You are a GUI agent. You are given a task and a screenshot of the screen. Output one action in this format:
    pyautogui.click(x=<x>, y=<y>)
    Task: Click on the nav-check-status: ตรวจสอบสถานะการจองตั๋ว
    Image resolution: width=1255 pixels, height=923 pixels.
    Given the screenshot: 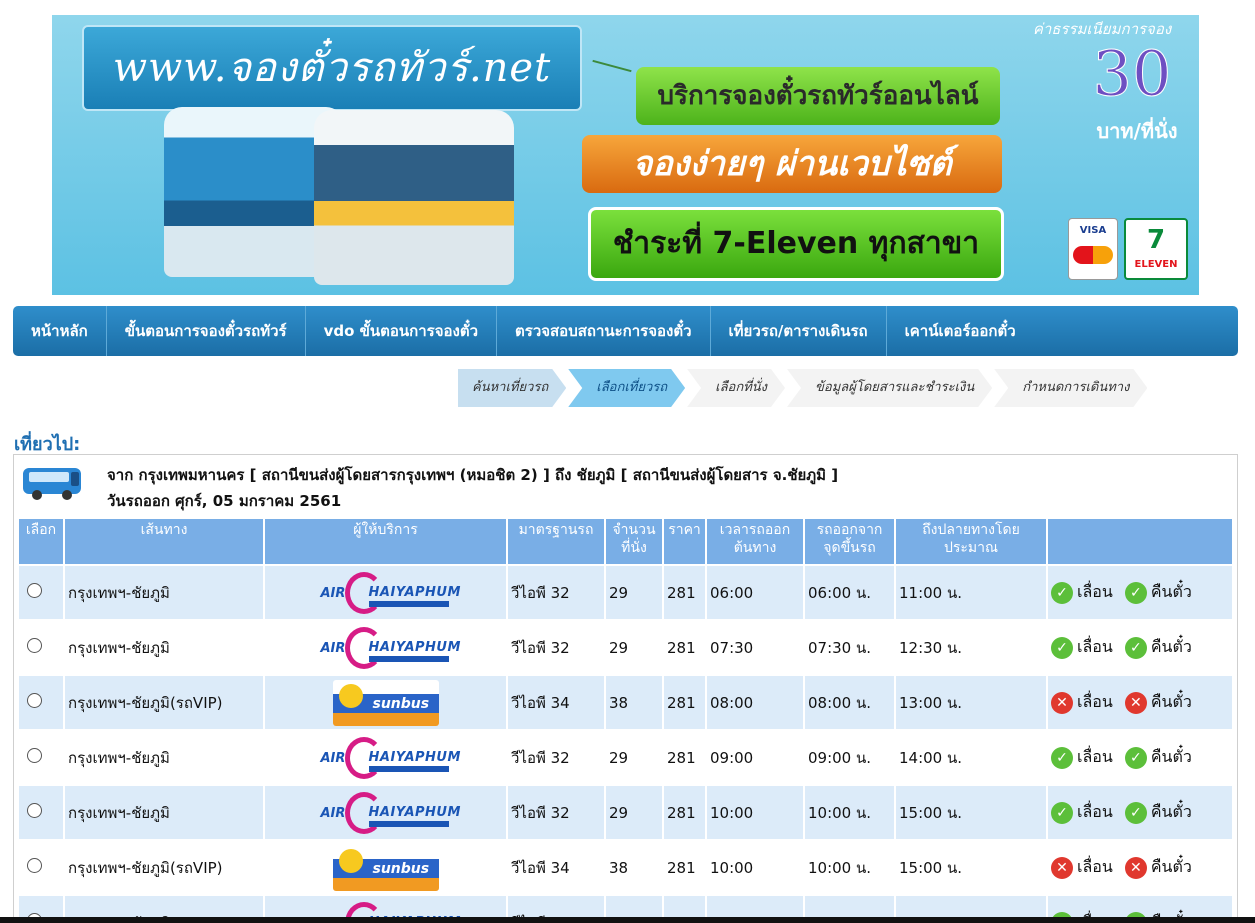 What is the action you would take?
    pyautogui.click(x=604, y=331)
    